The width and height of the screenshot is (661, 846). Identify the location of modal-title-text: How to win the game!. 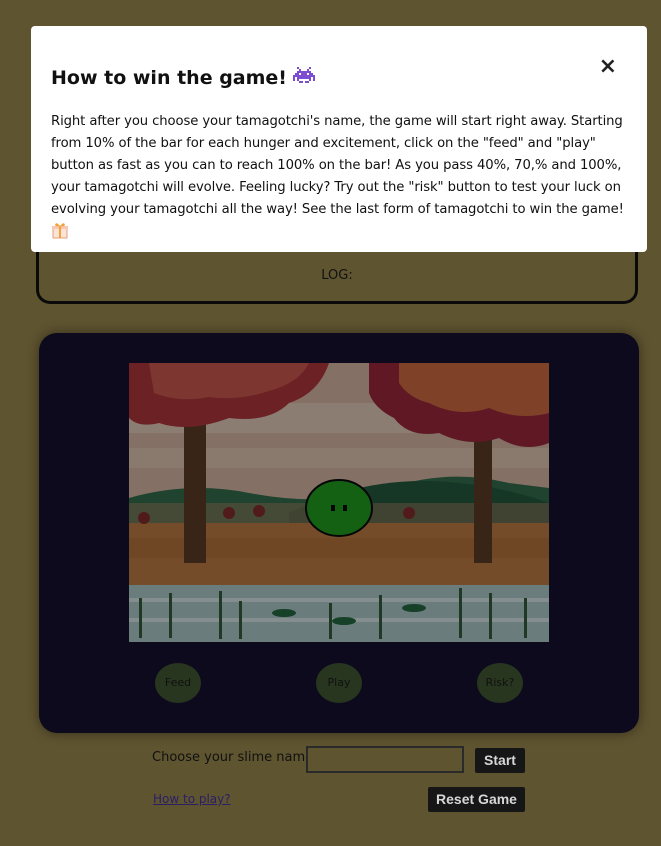
(169, 77).